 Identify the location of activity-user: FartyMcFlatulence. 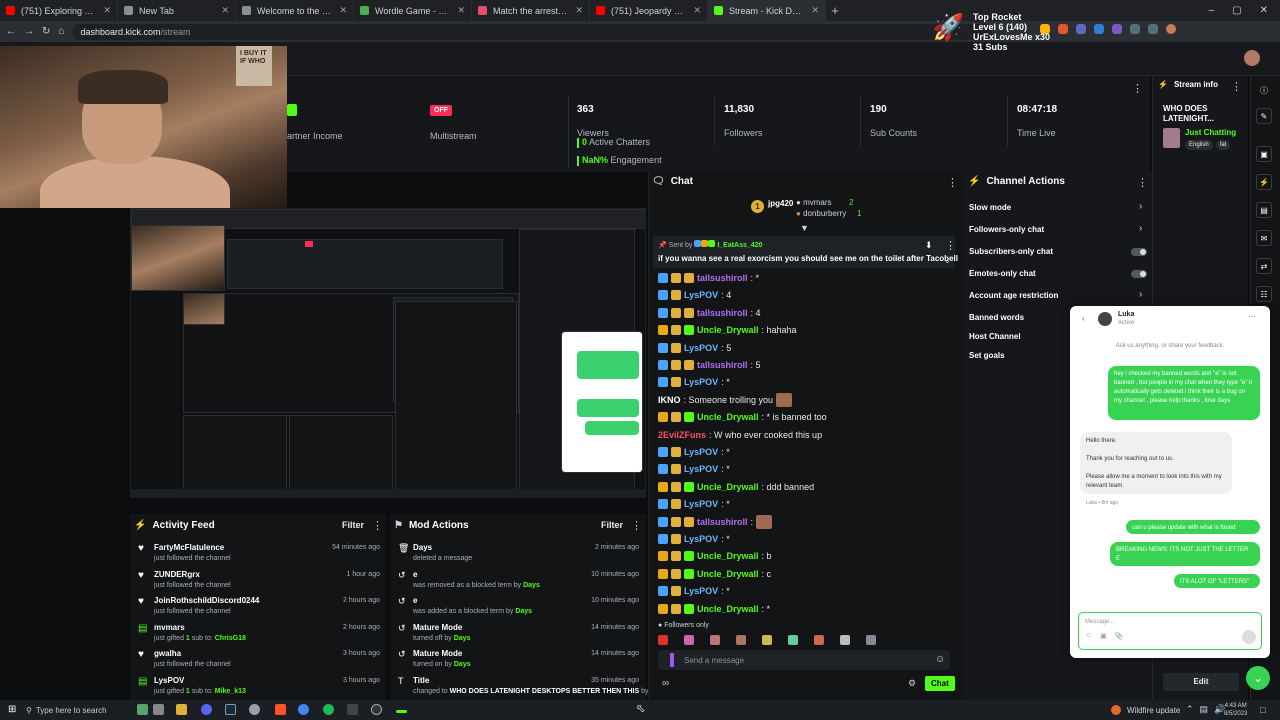
(192, 547).